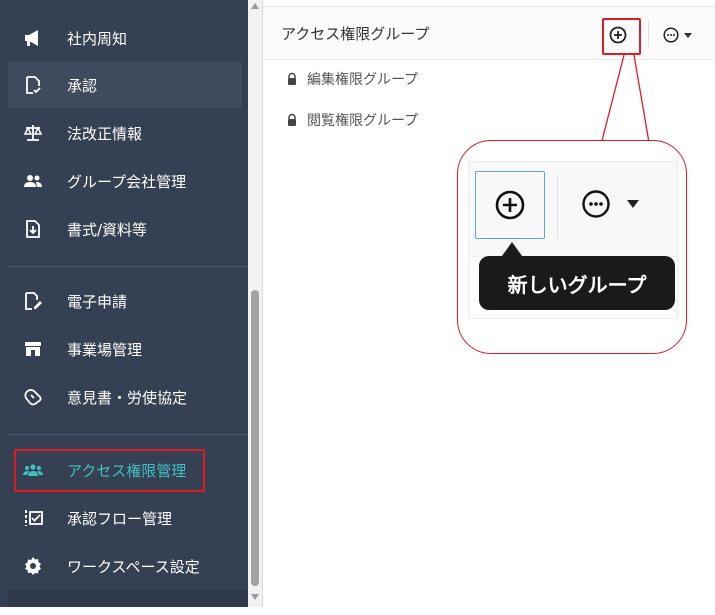 This screenshot has height=615, width=715. I want to click on sidebar-item-label: 法改正情報, so click(105, 133).